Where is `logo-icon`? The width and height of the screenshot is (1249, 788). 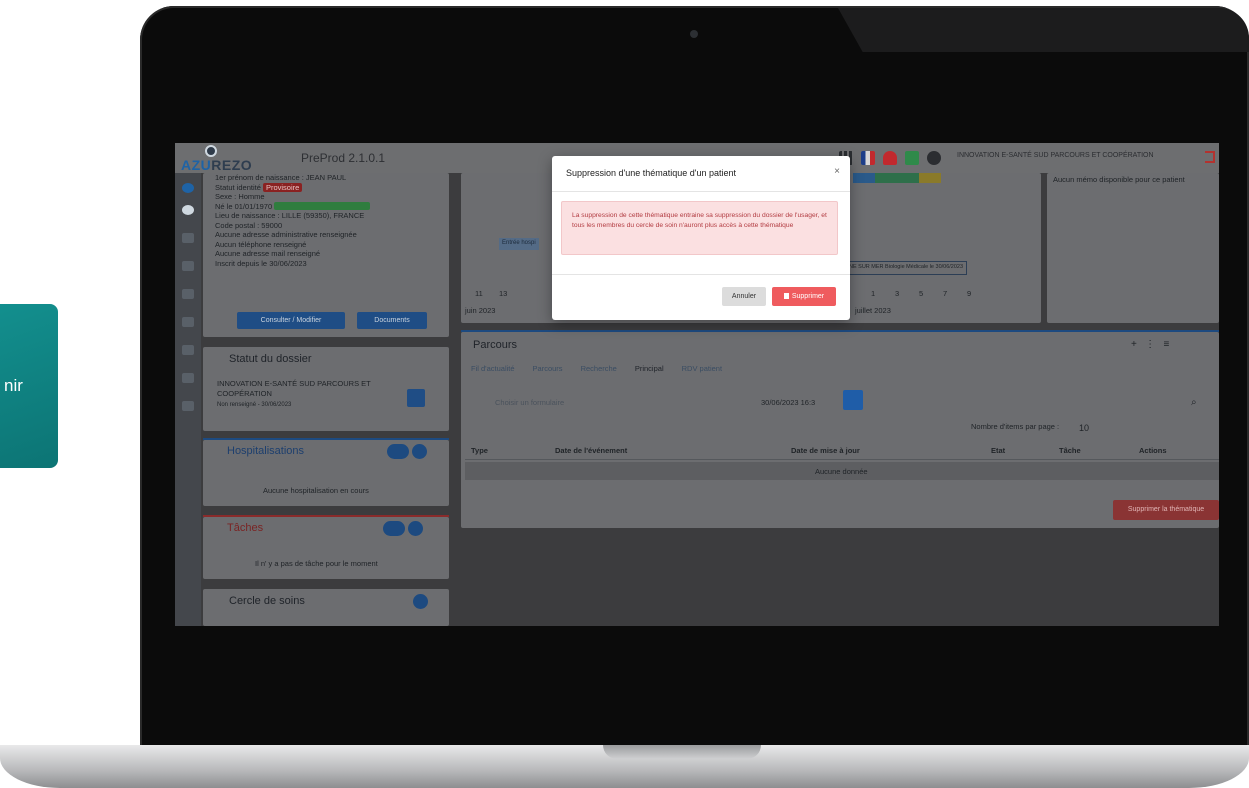 logo-icon is located at coordinates (211, 151).